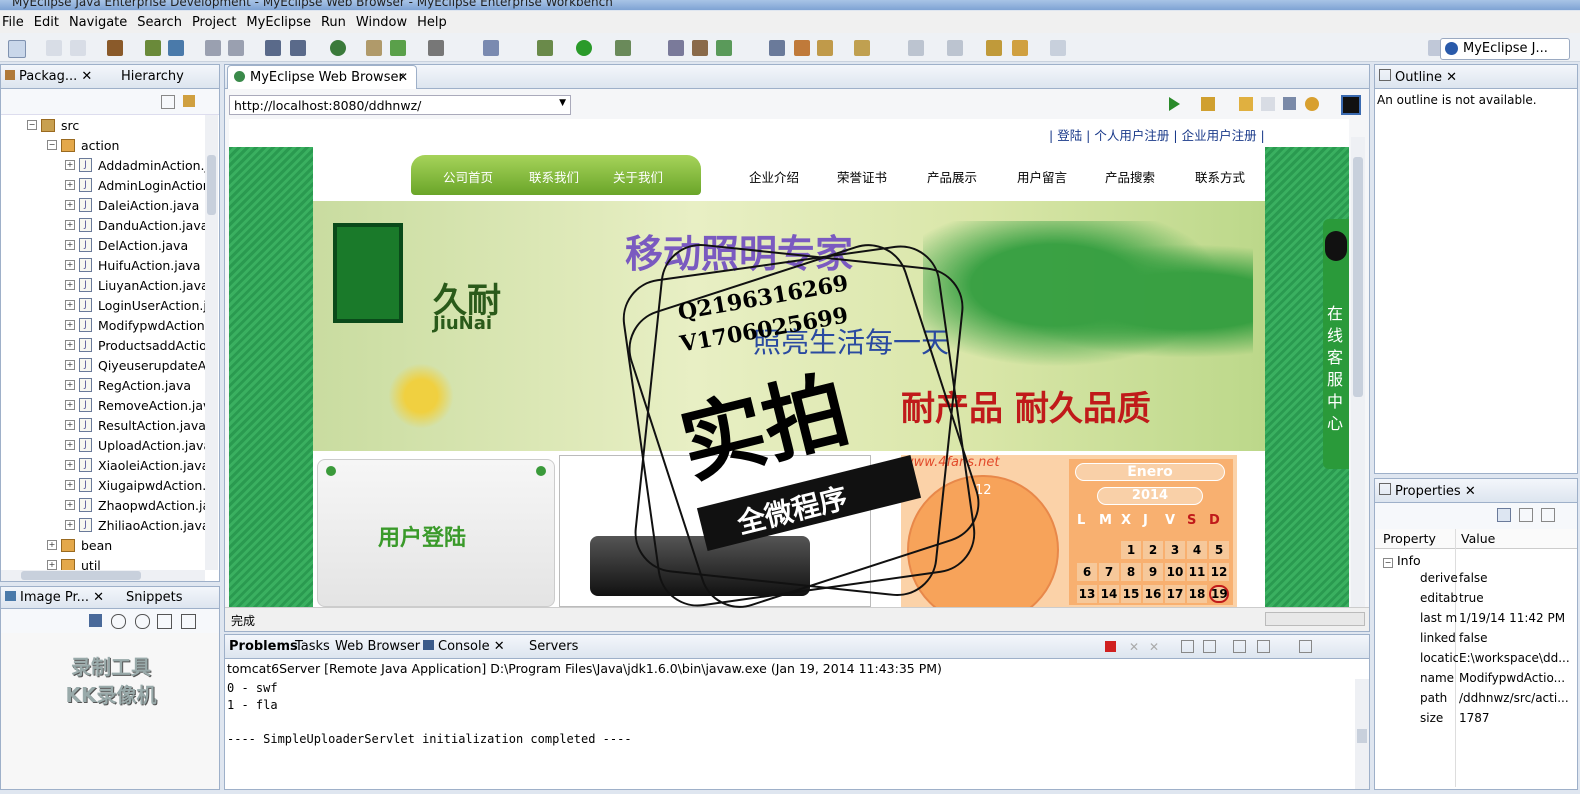  What do you see at coordinates (1087, 594) in the screenshot?
I see `calendar-day: 13` at bounding box center [1087, 594].